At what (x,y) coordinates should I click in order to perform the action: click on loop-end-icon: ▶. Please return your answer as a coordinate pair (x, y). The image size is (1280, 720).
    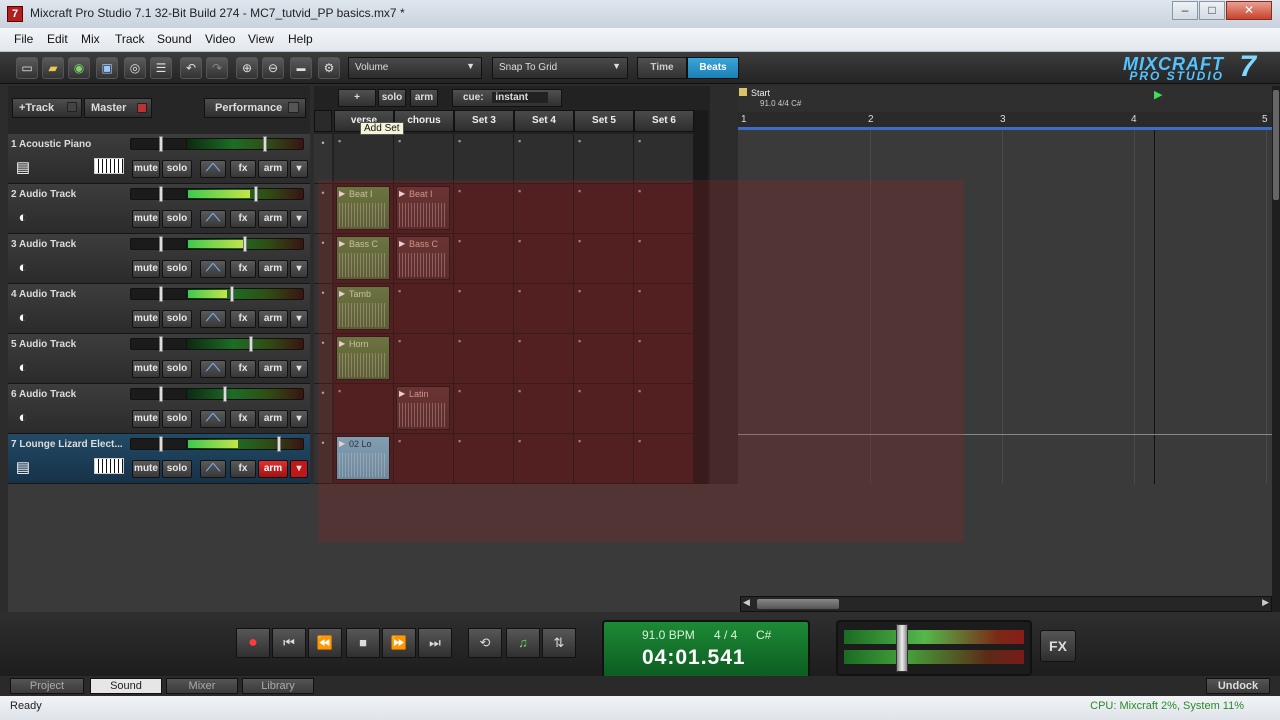
    Looking at the image, I should click on (1158, 94).